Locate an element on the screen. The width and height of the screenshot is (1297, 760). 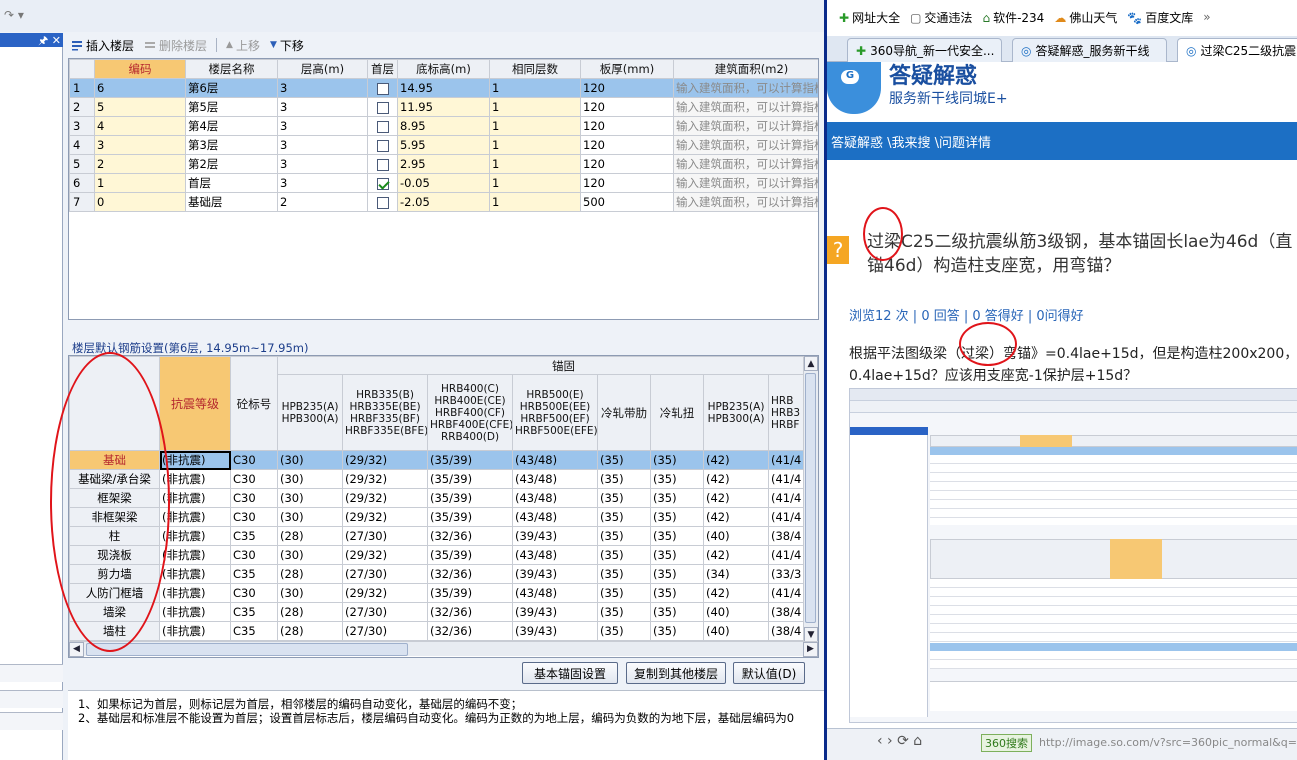
col-header-same-count: 相同层数 is located at coordinates (535, 69).